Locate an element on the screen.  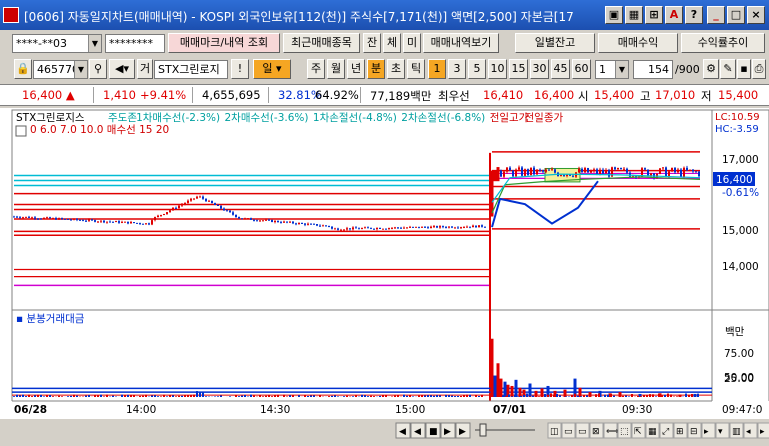
name-prefix: 거 is located at coordinates (145, 69).